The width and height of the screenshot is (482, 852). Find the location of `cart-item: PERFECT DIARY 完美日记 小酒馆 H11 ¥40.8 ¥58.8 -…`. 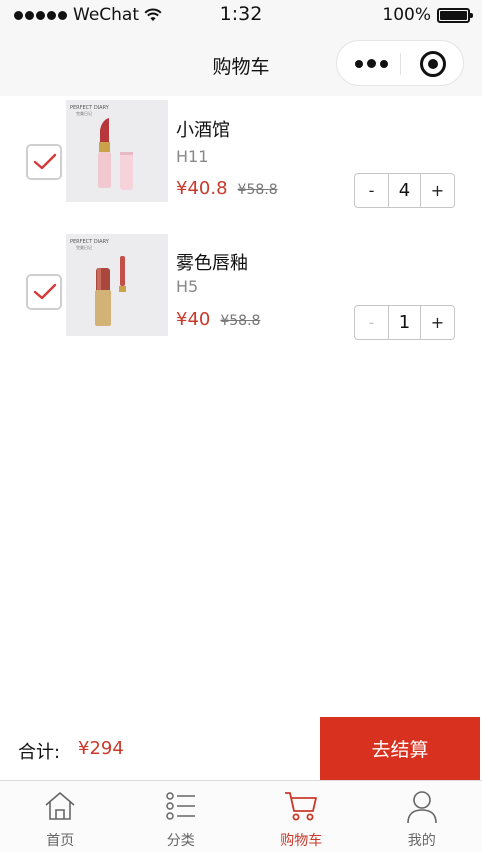

cart-item: PERFECT DIARY 完美日记 小酒馆 H11 ¥40.8 ¥58.8 -… is located at coordinates (241, 153).